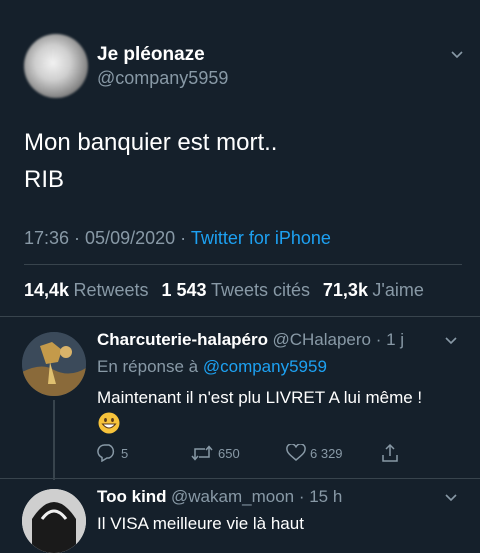 Image resolution: width=480 pixels, height=553 pixels. I want to click on reply2-avatar-image, so click(54, 521).